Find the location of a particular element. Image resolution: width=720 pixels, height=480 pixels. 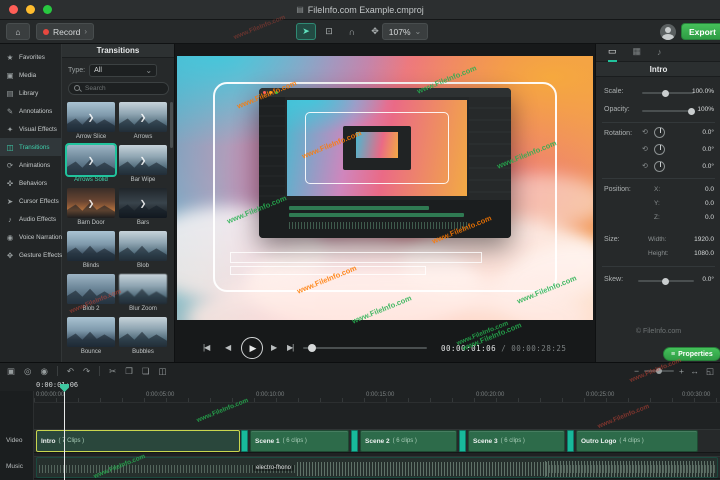

tab-audio-properties: ♪ is located at coordinates (659, 53).